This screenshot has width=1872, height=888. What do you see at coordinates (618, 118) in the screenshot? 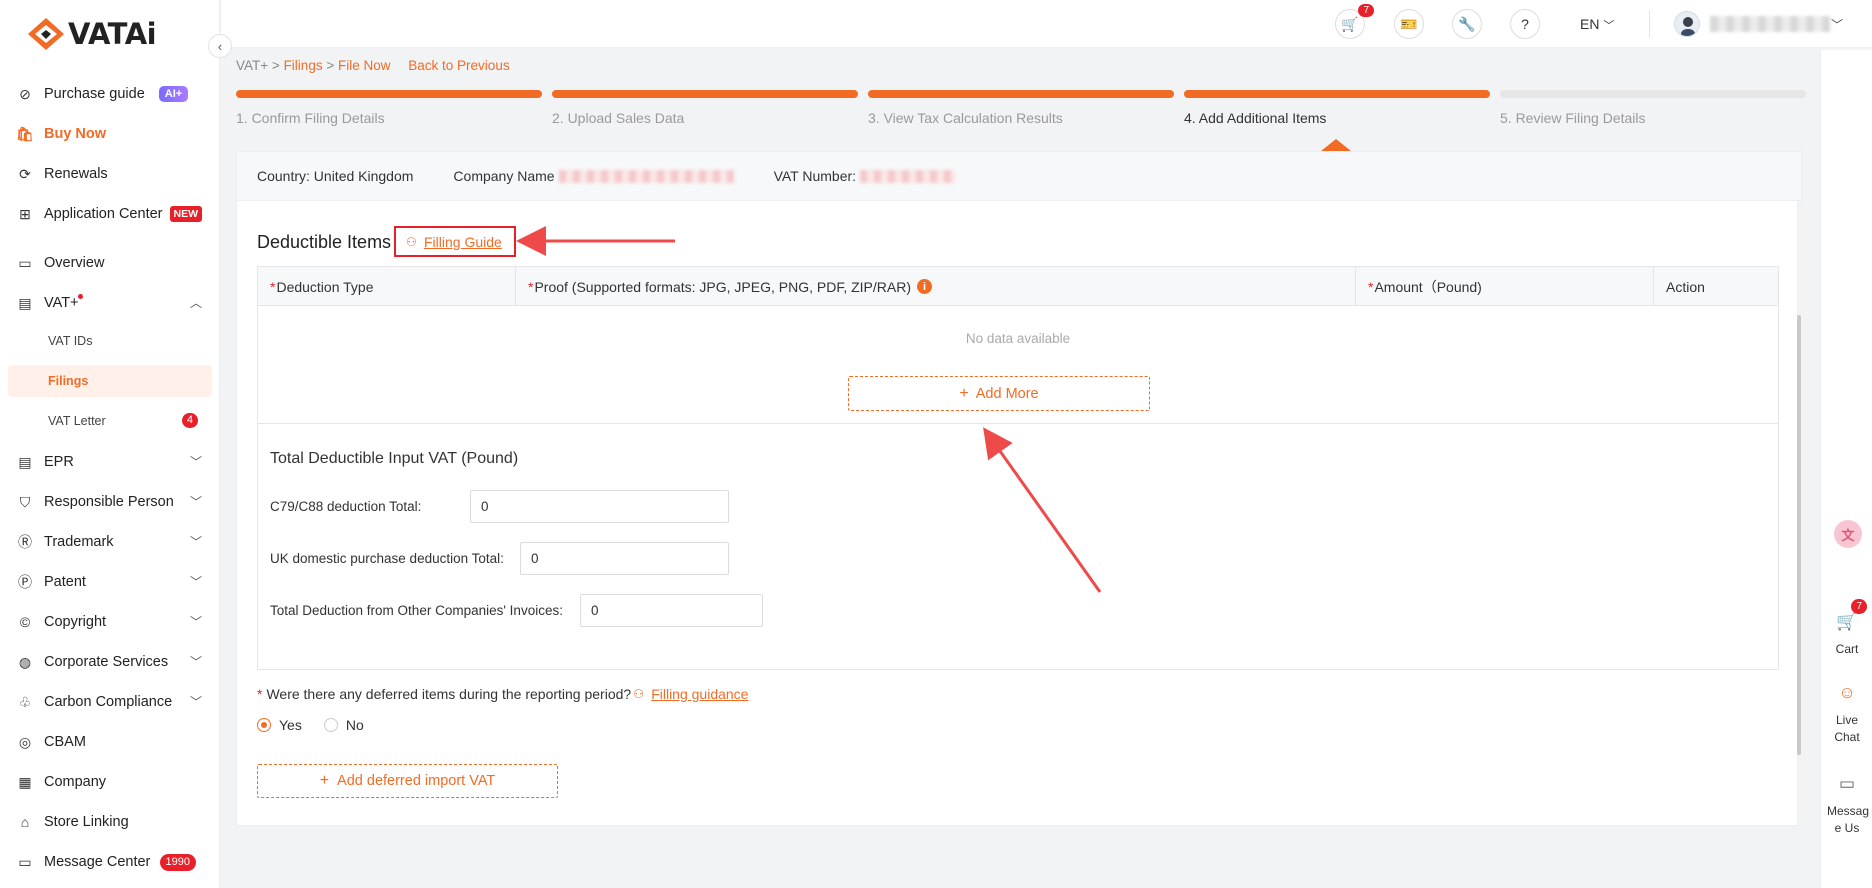
I see `step-label: 2. Upload Sales Data` at bounding box center [618, 118].